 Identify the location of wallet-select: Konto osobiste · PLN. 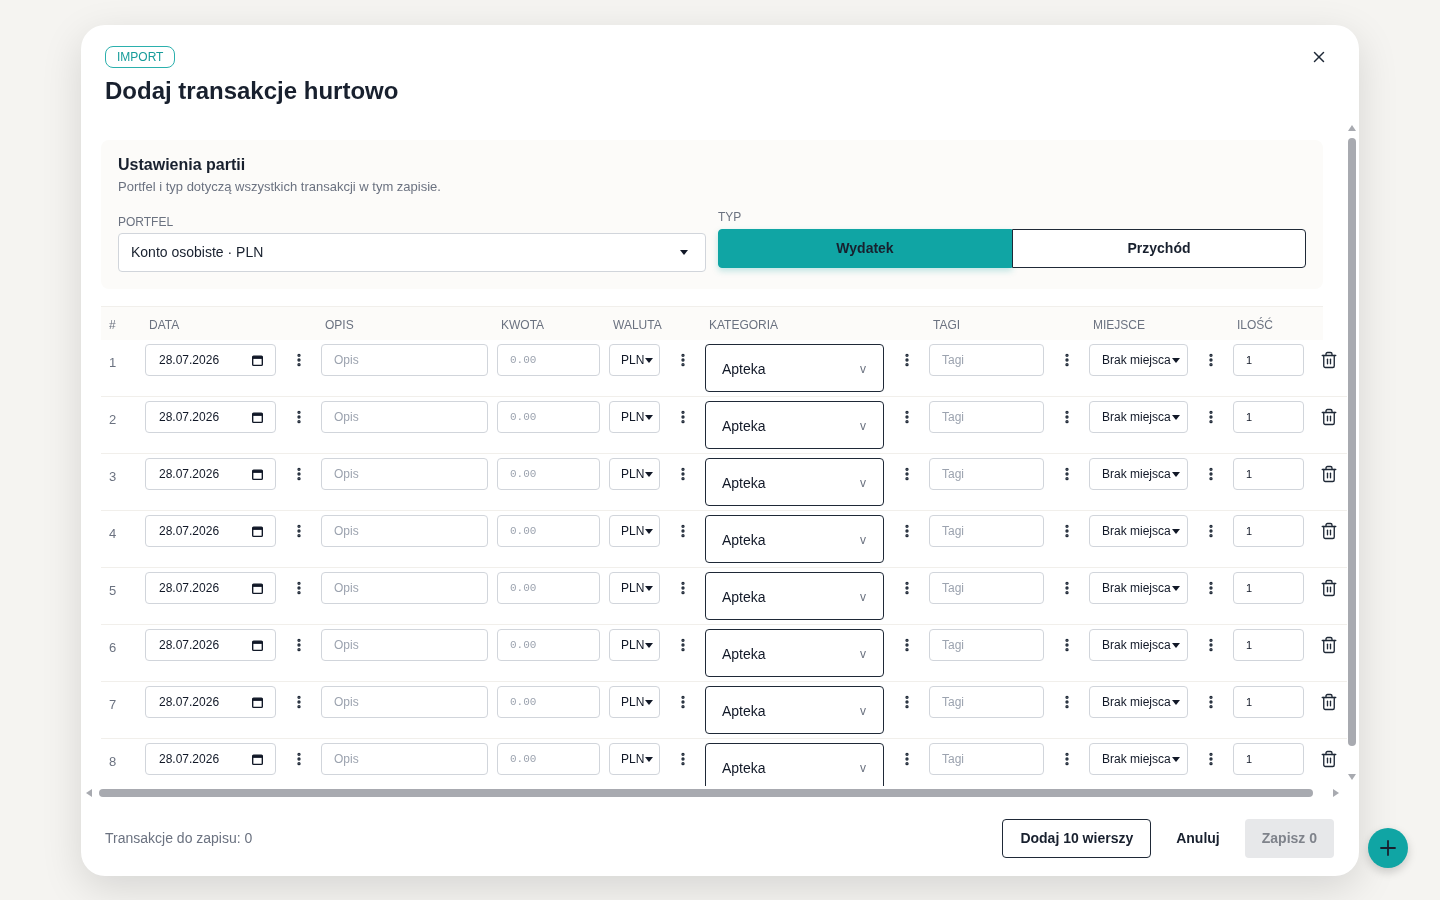
(412, 252).